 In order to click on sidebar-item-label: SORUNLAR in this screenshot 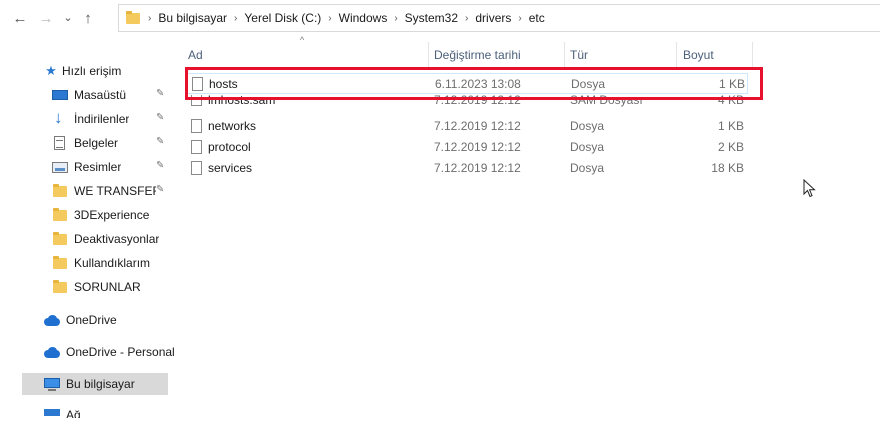, I will do `click(107, 287)`.